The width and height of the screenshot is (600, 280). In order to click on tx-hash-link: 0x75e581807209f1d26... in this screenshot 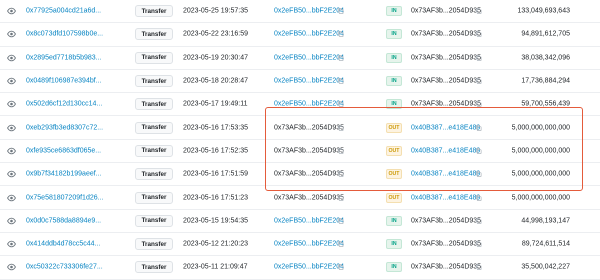, I will do `click(64, 197)`.